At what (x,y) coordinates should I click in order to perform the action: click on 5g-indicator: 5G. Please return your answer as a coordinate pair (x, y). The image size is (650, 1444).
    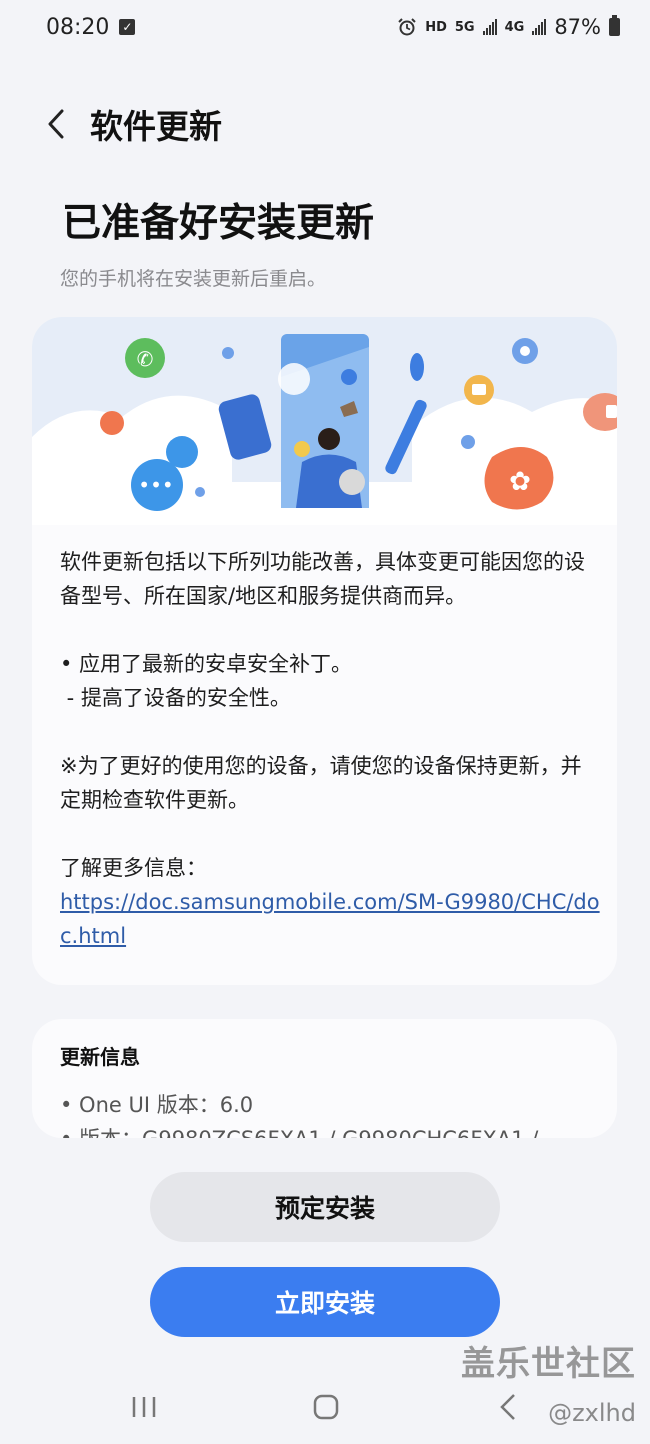
    Looking at the image, I should click on (464, 27).